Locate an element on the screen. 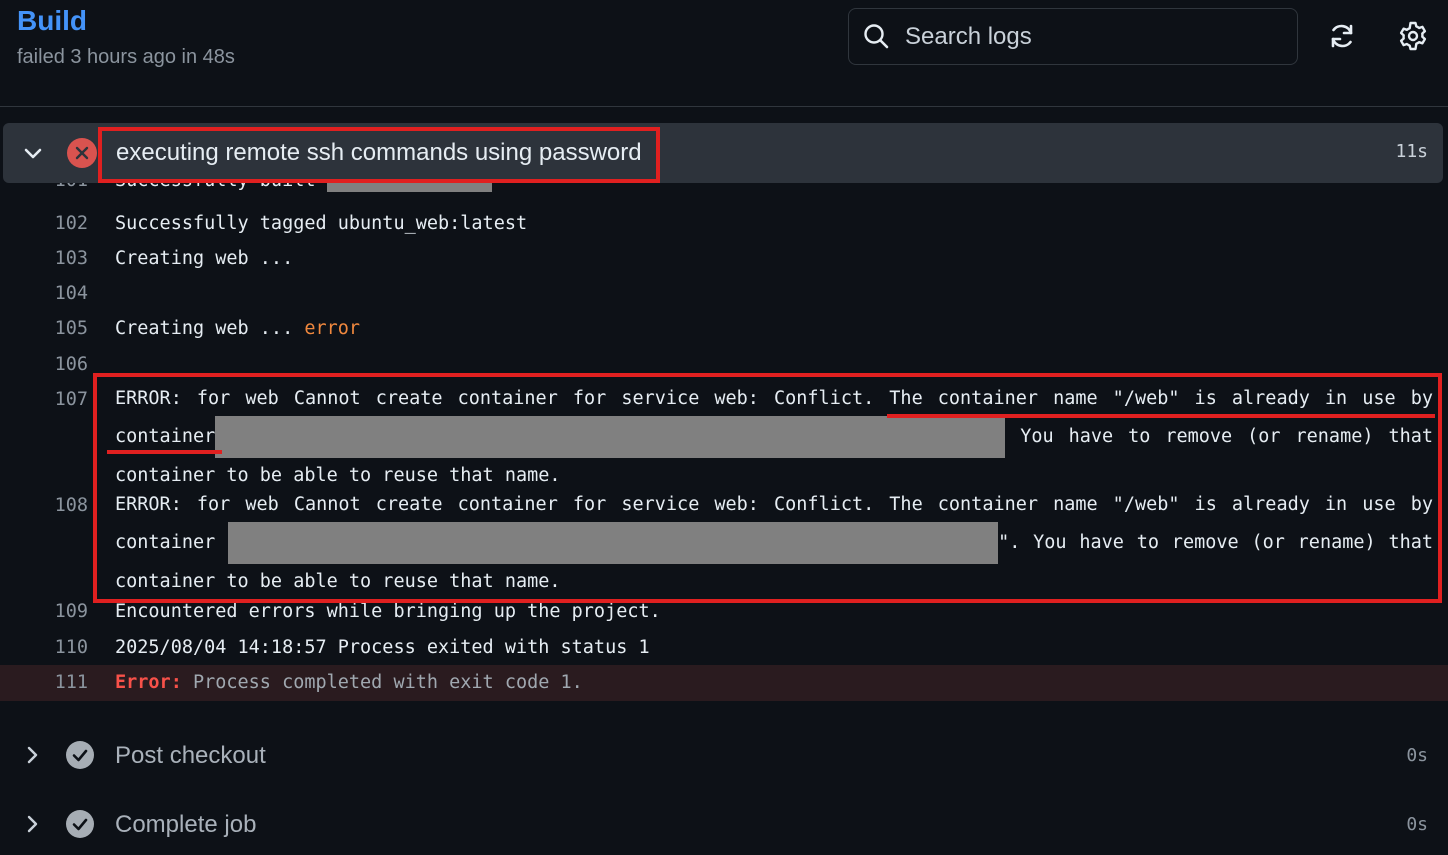  step-row-post-checkout: Post checkout 0s is located at coordinates (724, 756).